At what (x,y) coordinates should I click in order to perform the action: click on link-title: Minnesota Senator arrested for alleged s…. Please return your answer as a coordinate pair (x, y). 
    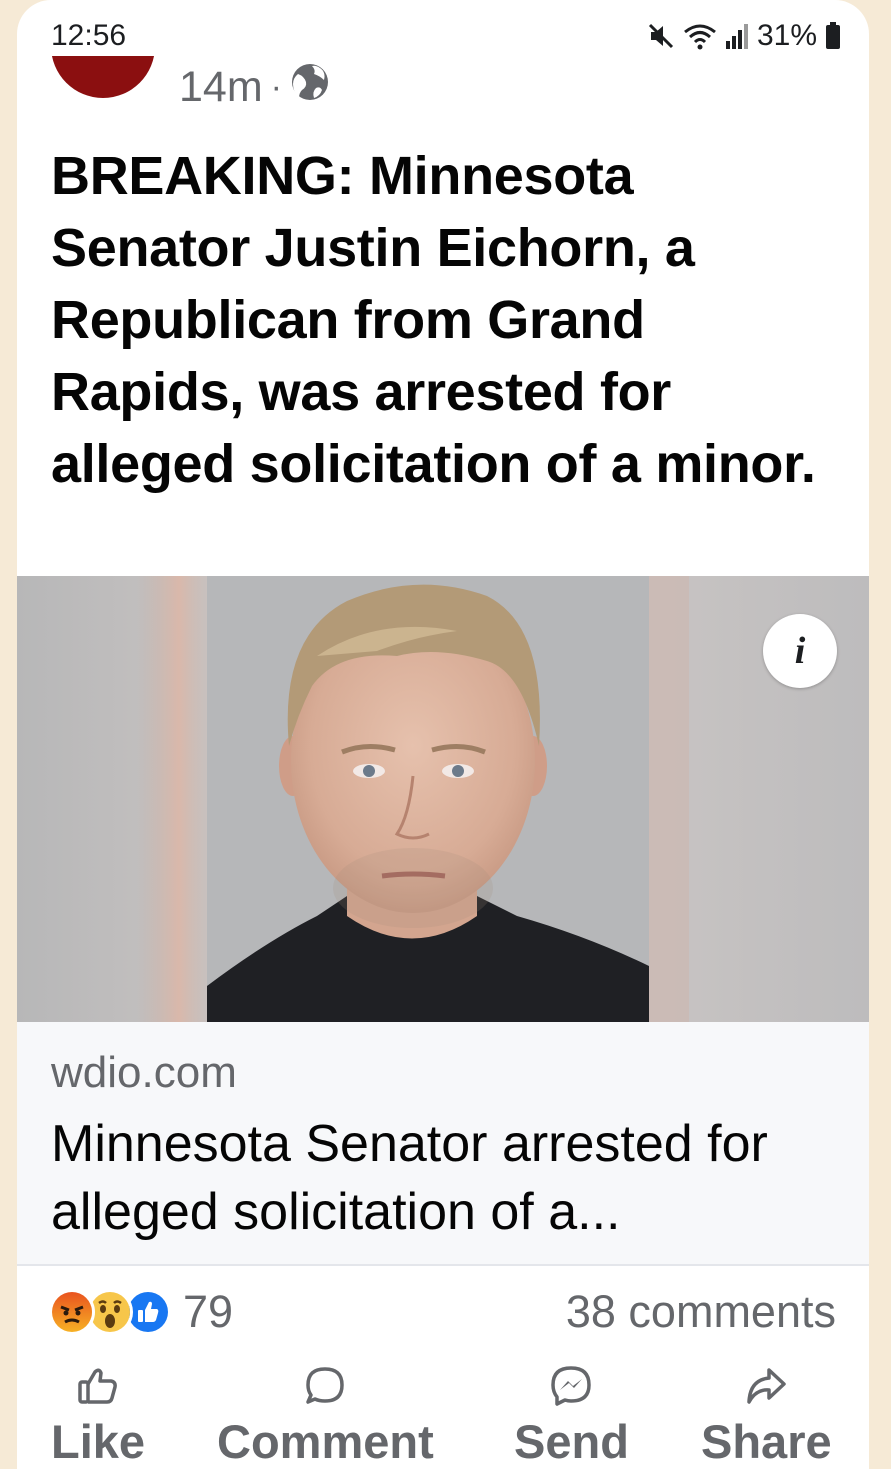
    Looking at the image, I should click on (409, 1178).